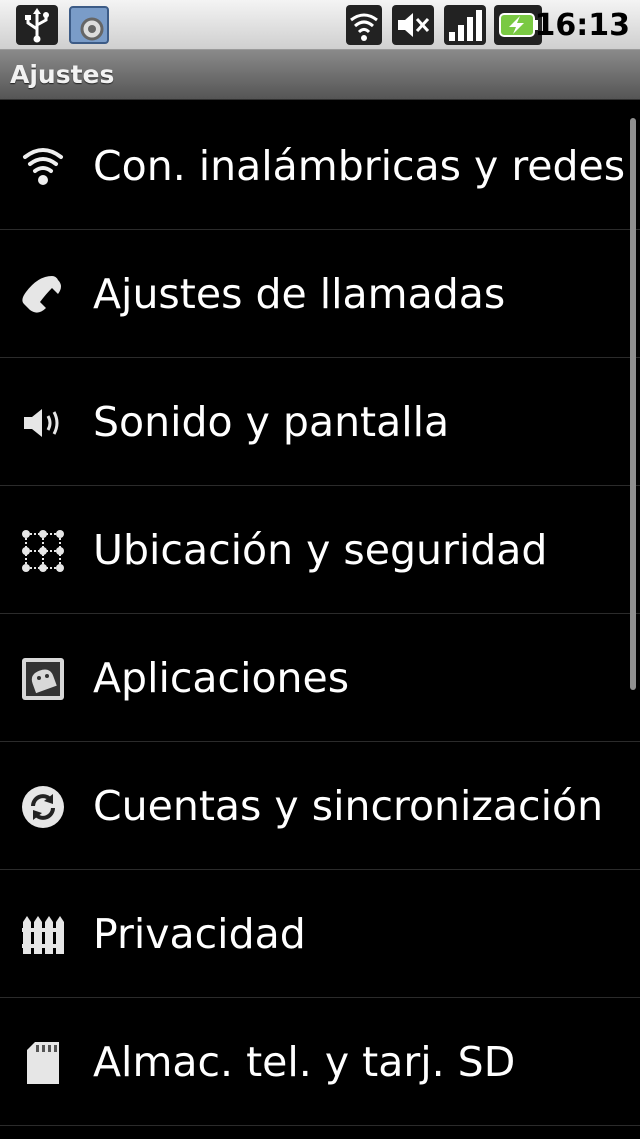  What do you see at coordinates (320, 25) in the screenshot?
I see `status-bar: 16:13` at bounding box center [320, 25].